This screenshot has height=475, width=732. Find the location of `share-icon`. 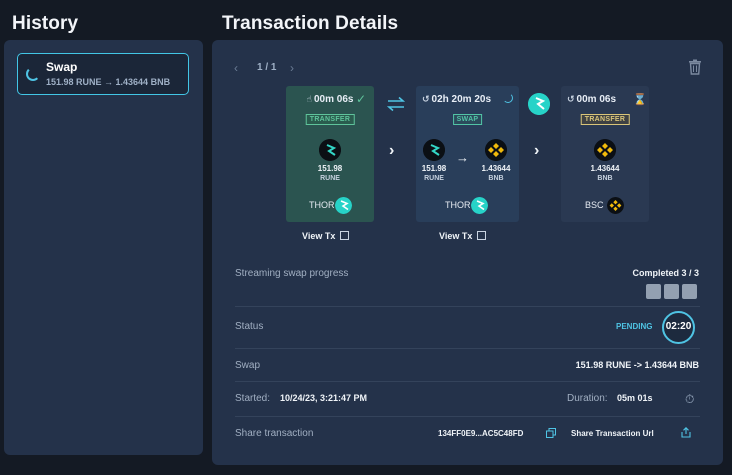

share-icon is located at coordinates (686, 432).